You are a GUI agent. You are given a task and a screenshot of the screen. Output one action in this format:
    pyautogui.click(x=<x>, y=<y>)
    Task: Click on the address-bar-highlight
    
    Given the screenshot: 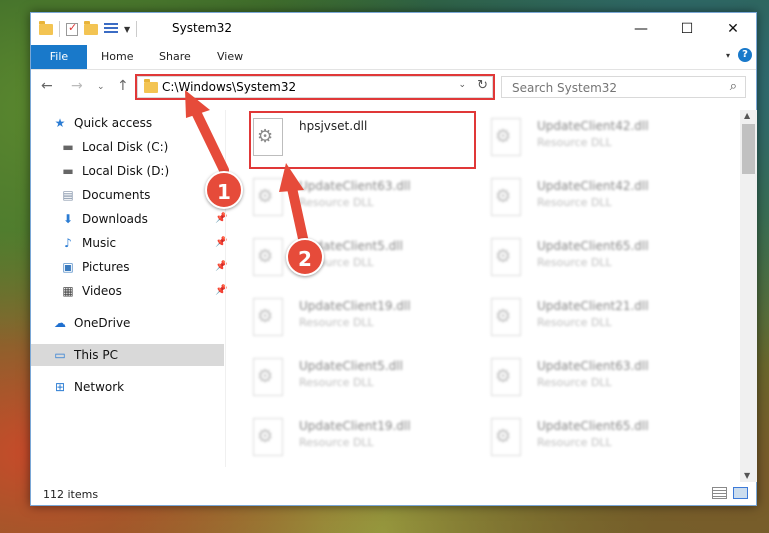 What is the action you would take?
    pyautogui.click(x=315, y=87)
    